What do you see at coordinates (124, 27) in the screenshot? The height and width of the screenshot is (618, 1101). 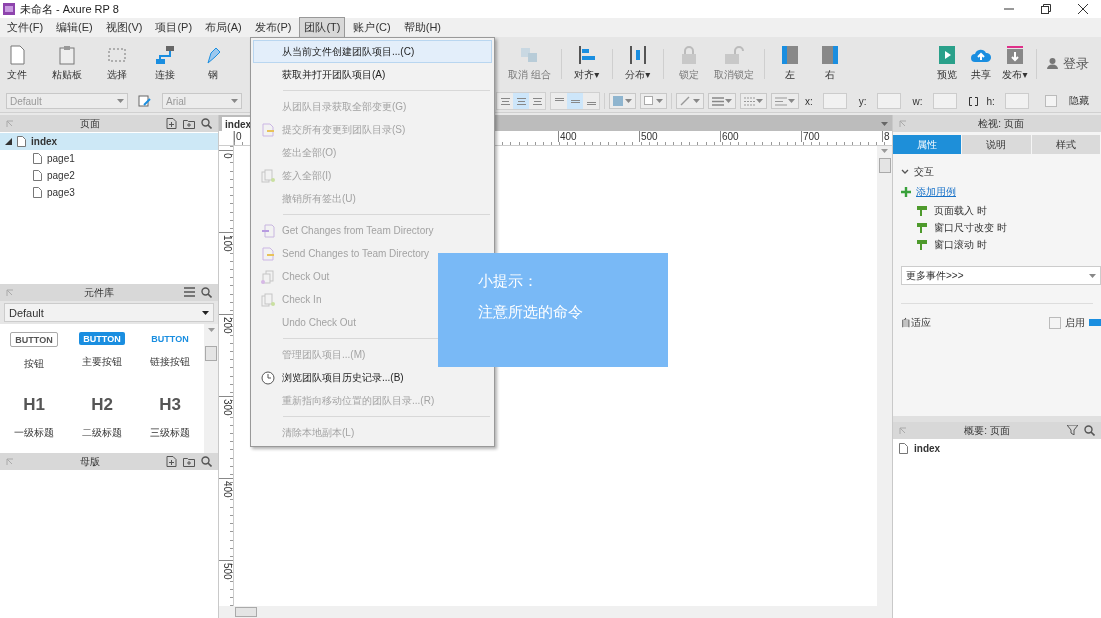 I see `menu-item: 视图(V)` at bounding box center [124, 27].